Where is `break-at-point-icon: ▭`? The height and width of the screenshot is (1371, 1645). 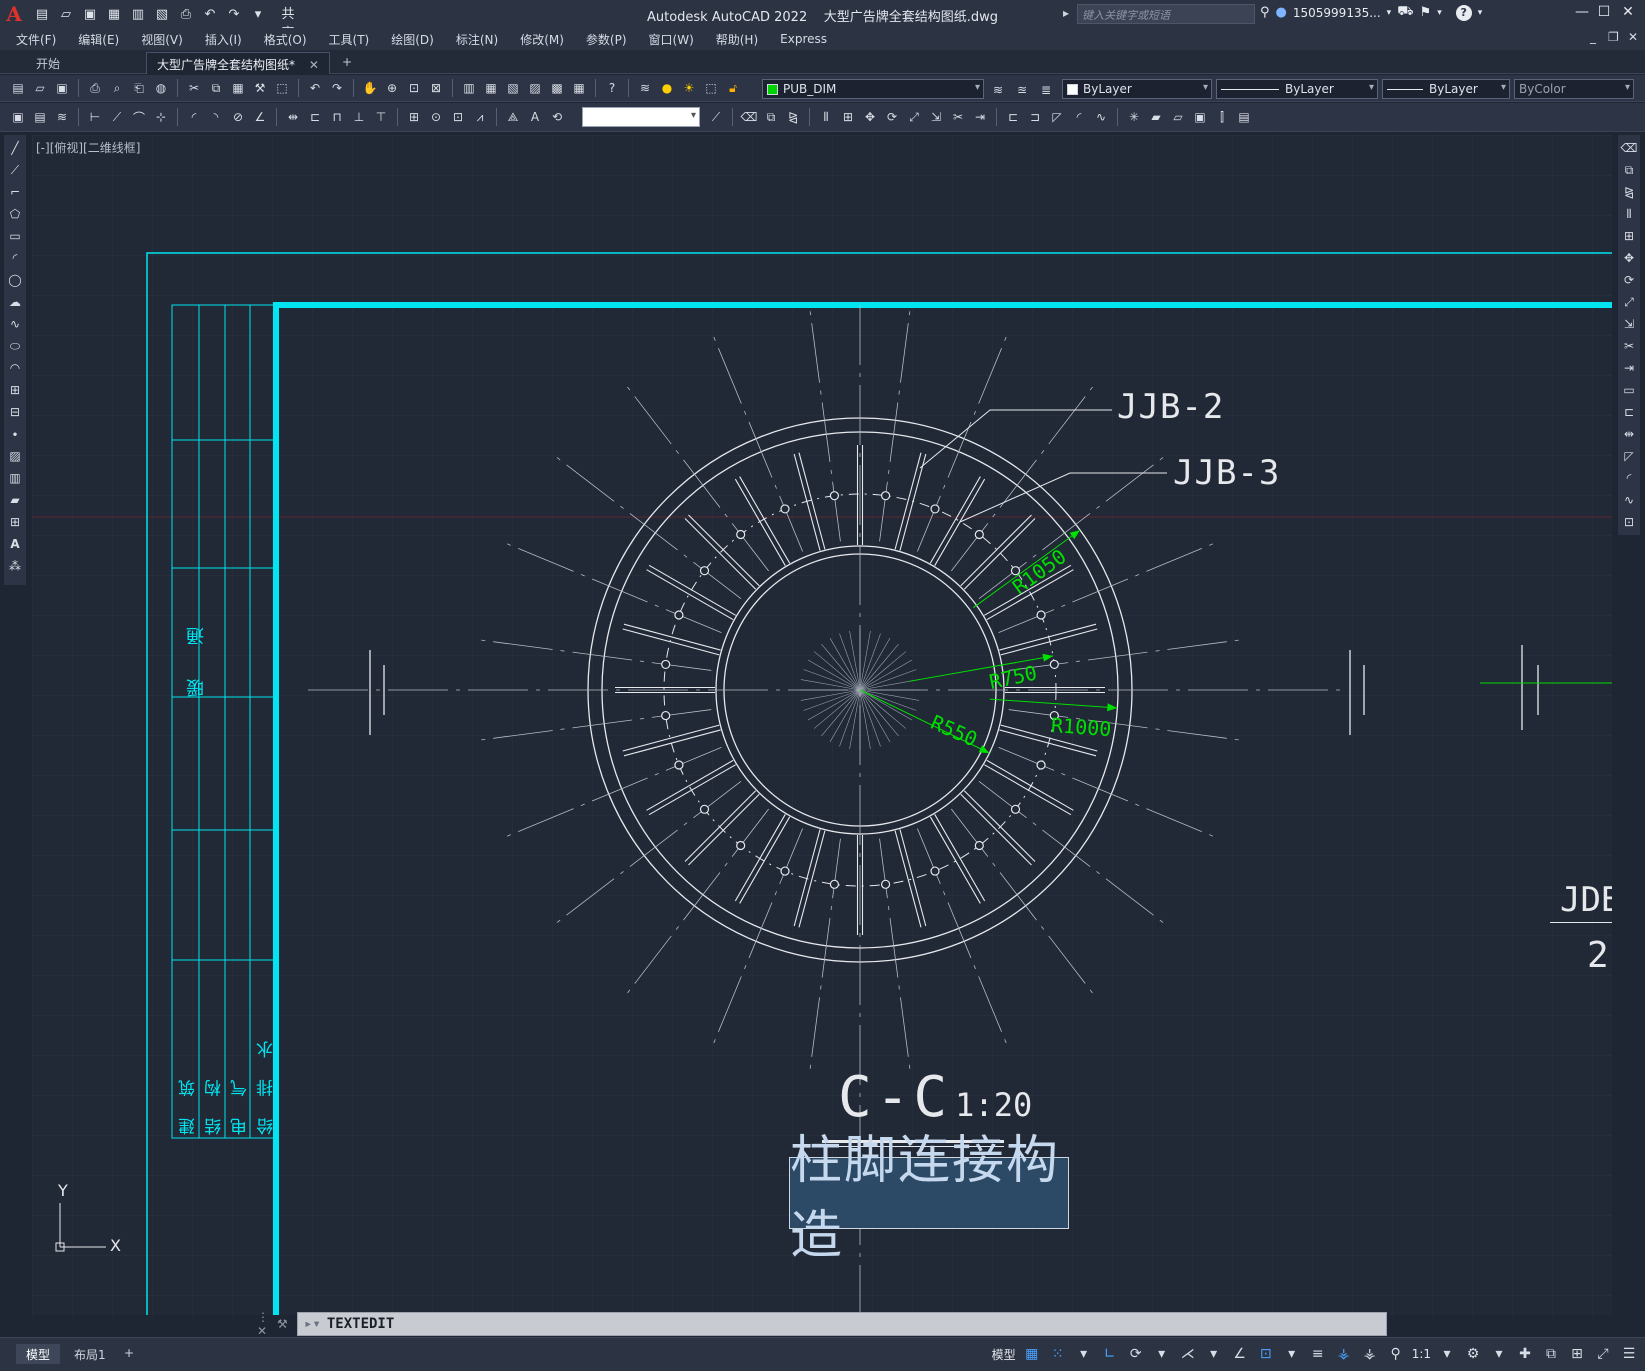 break-at-point-icon: ▭ is located at coordinates (1629, 390).